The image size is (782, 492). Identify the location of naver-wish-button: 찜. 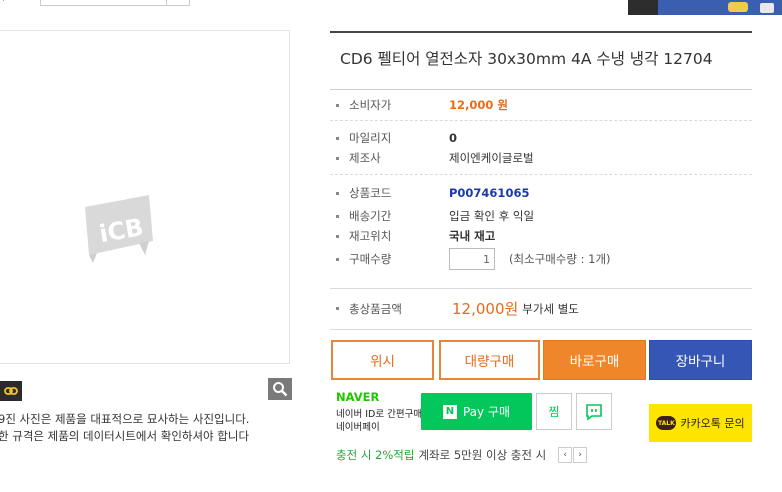
(554, 411).